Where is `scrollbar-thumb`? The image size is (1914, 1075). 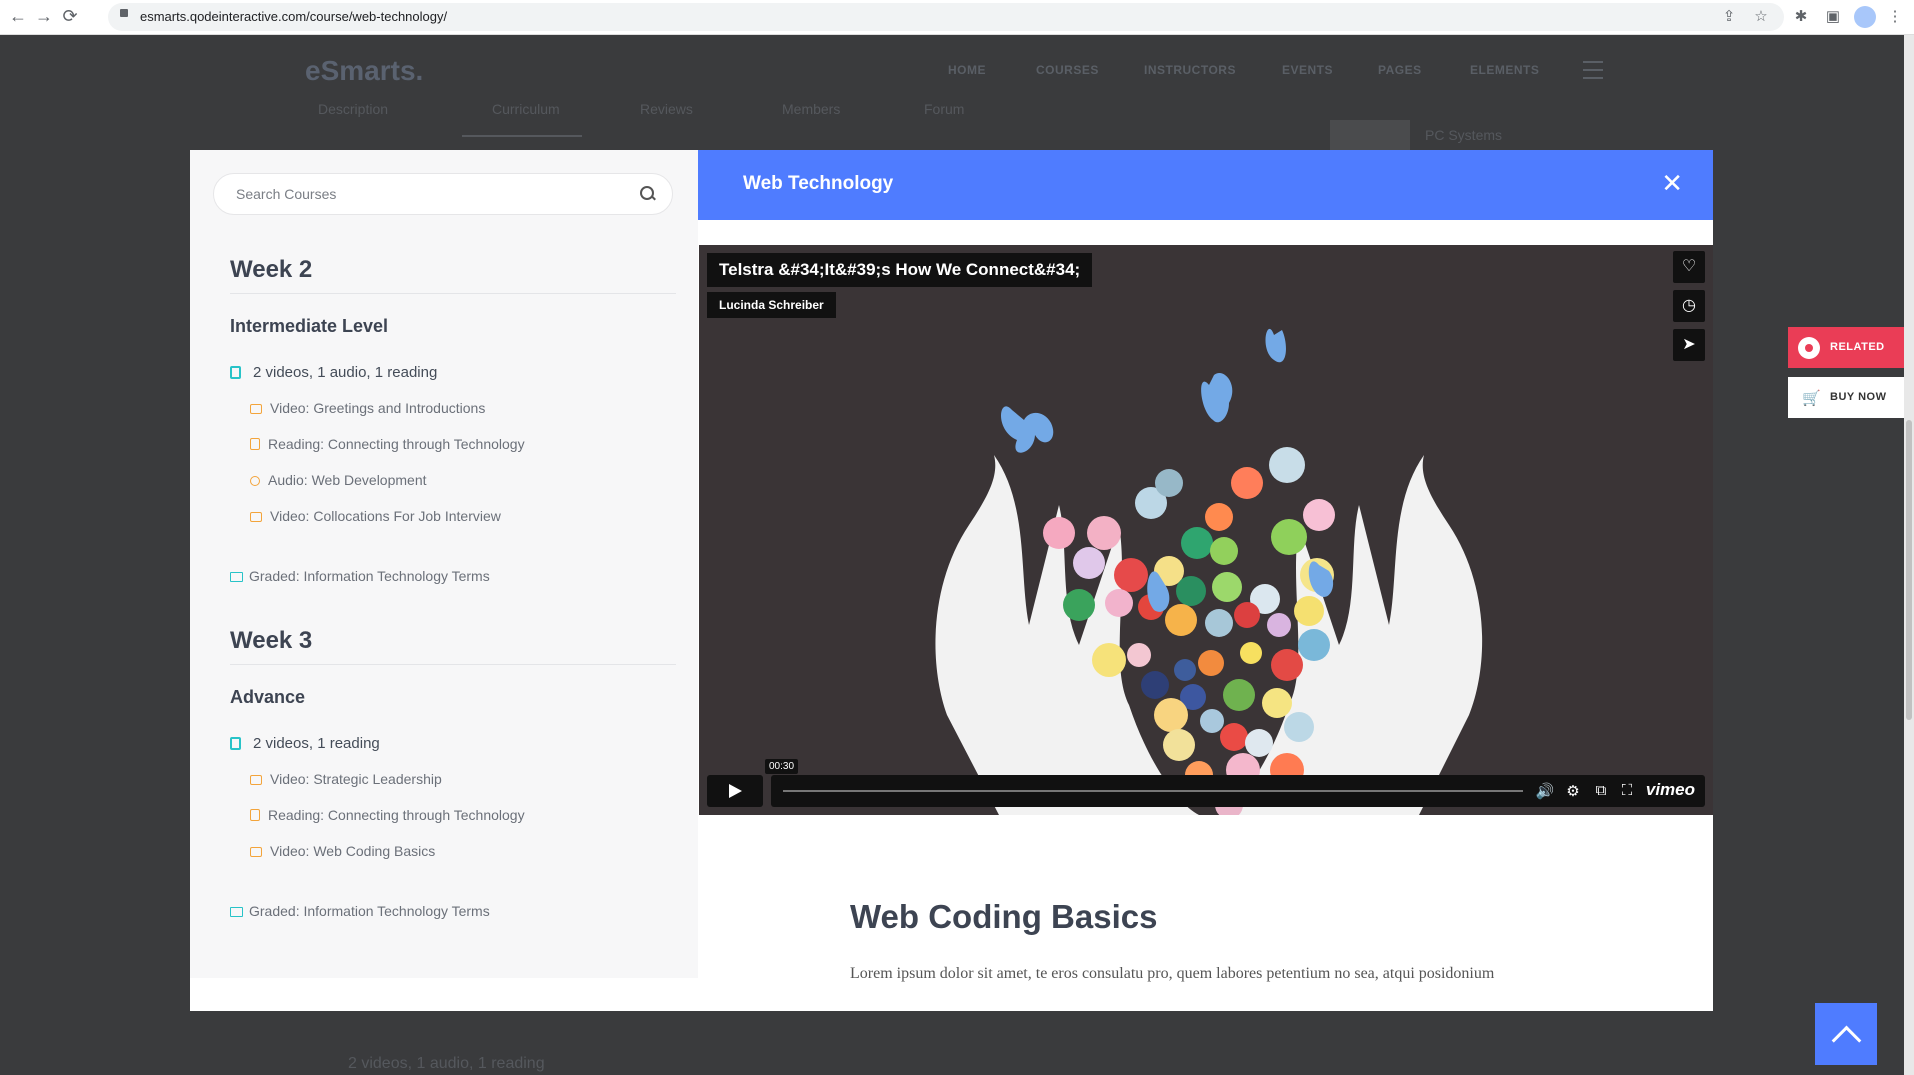 scrollbar-thumb is located at coordinates (1909, 570).